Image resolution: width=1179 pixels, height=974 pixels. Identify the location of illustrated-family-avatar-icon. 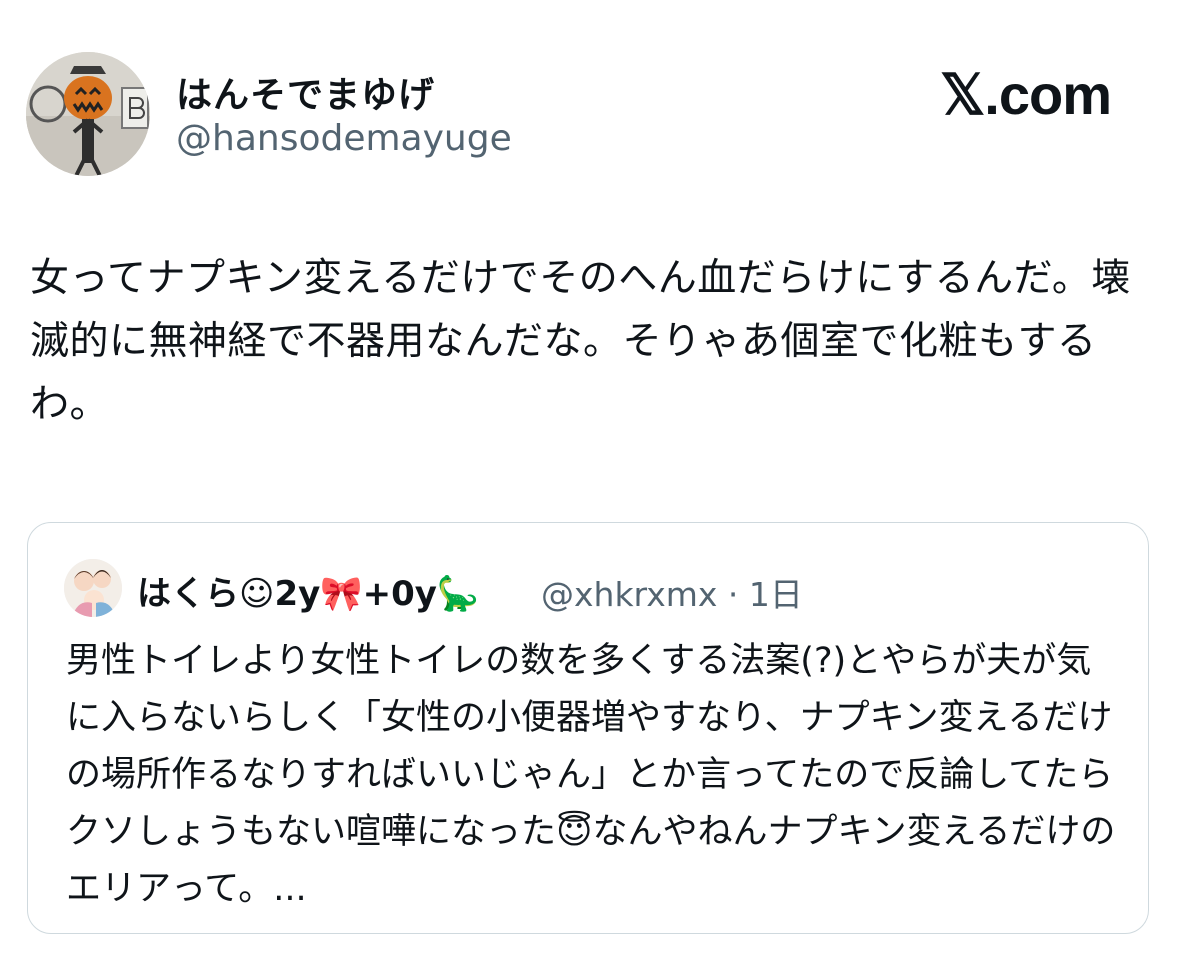
(93, 588).